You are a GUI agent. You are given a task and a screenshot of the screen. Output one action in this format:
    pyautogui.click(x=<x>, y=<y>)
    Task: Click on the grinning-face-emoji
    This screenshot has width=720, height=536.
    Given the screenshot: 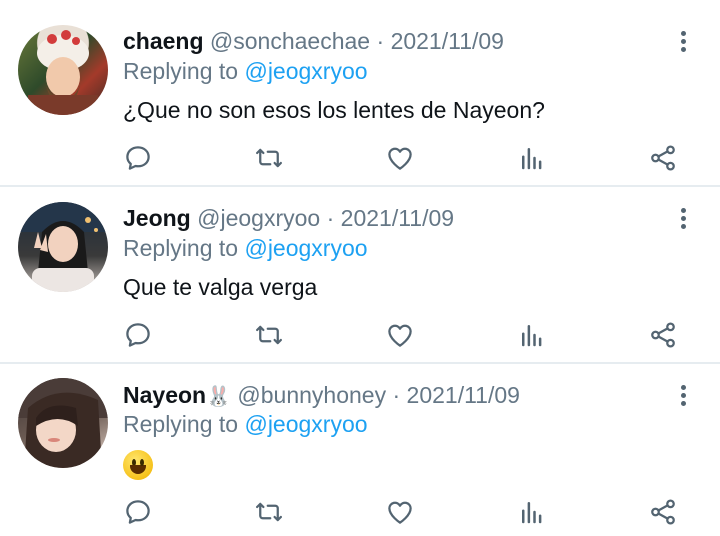 What is the action you would take?
    pyautogui.click(x=138, y=465)
    